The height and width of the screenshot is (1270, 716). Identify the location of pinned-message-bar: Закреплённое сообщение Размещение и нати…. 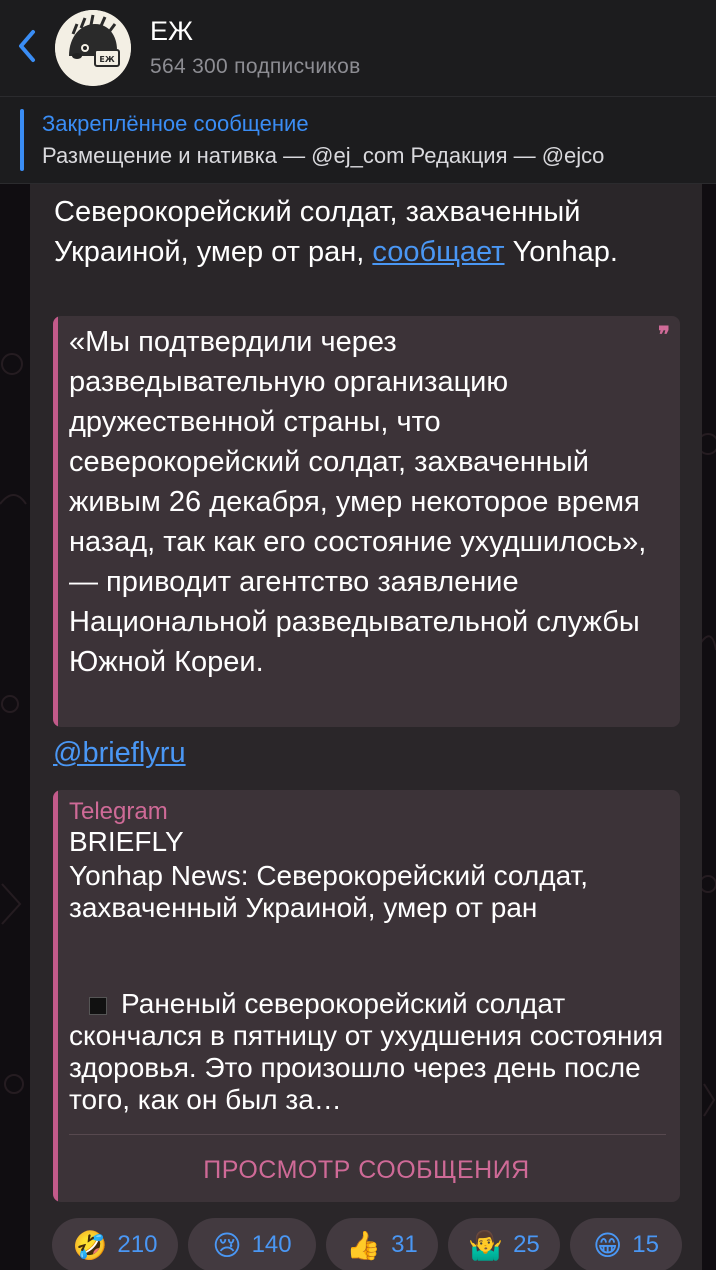
(358, 140).